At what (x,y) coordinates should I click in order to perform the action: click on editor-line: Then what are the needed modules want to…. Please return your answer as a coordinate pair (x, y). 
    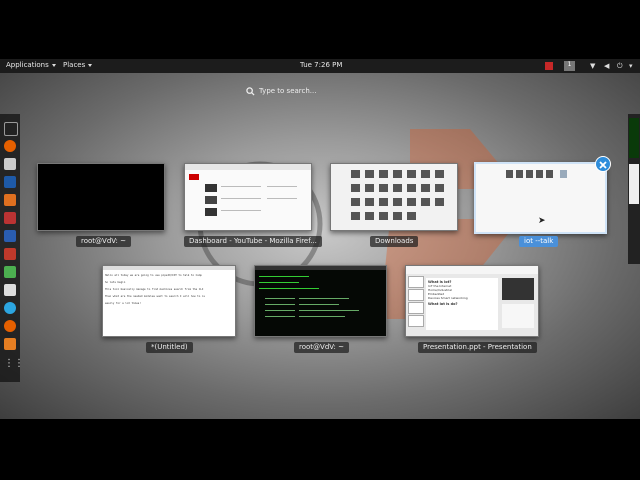
    Looking at the image, I should click on (155, 296).